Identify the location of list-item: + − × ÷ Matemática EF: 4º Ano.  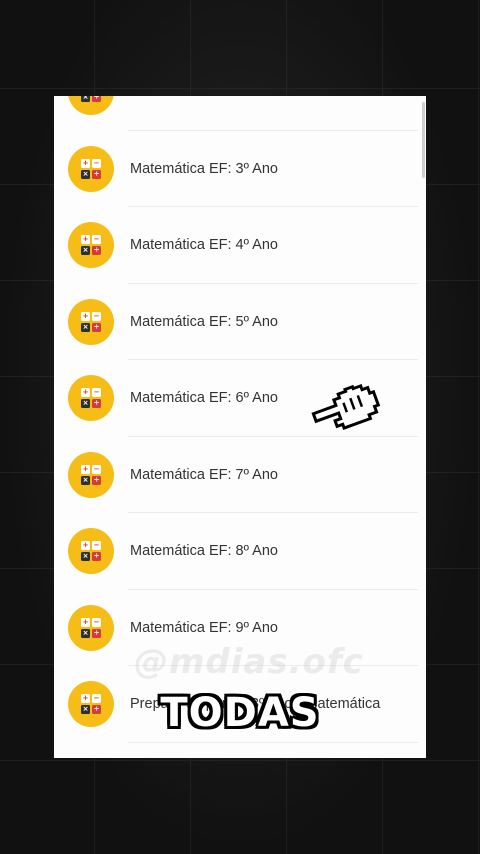
(240, 245).